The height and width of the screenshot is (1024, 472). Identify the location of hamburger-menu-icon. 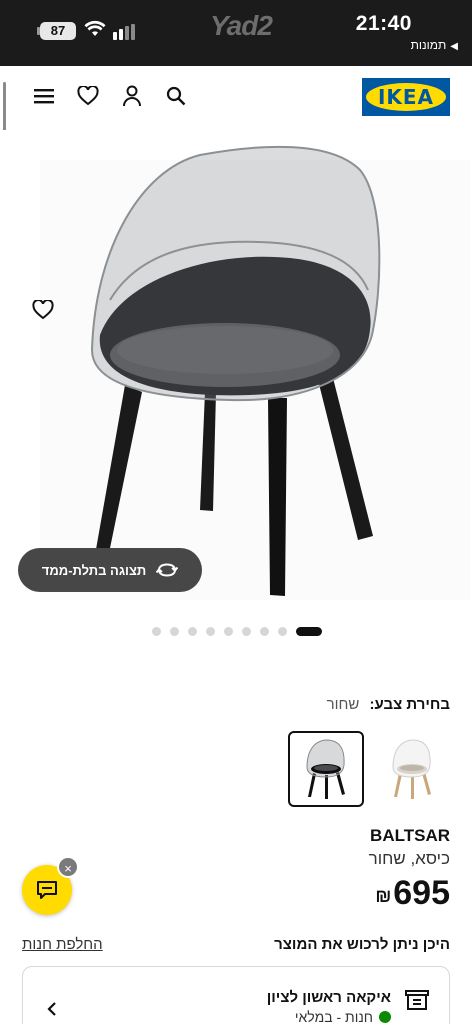
(44, 96).